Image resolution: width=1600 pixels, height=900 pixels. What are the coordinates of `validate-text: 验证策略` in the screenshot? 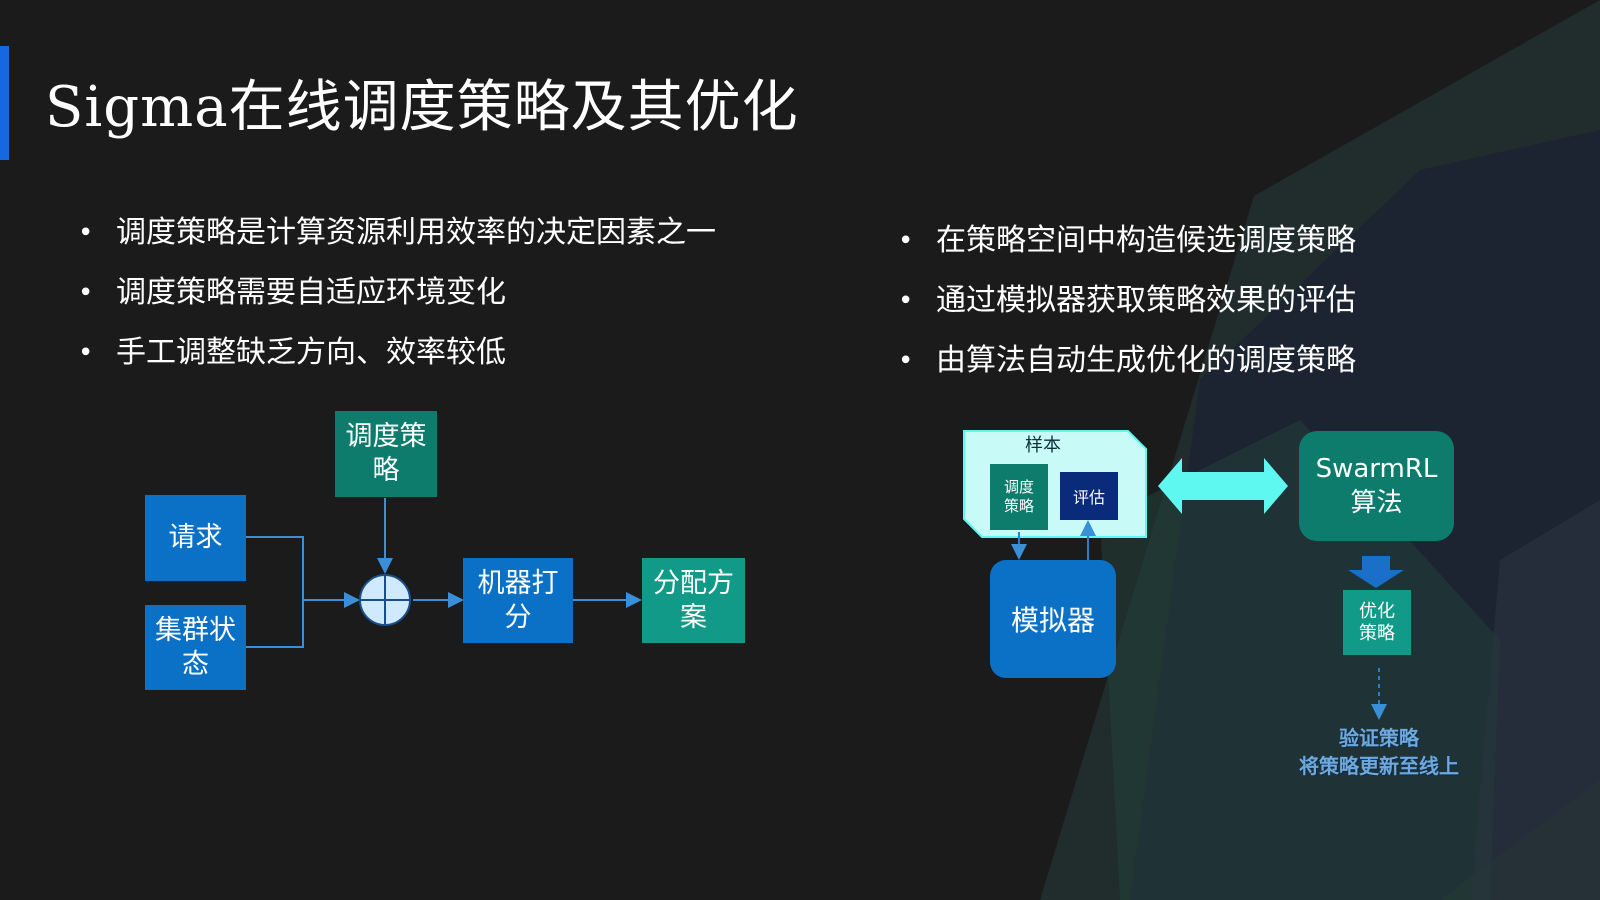 It's located at (1379, 738).